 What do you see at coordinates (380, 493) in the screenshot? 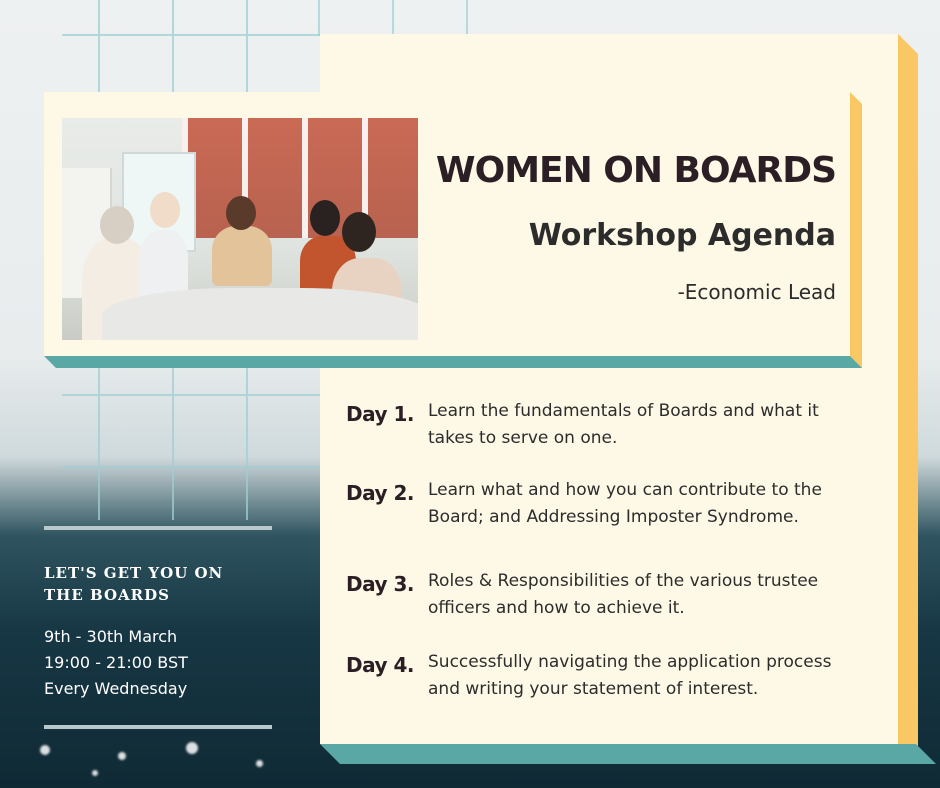
I see `day-label: Day 2.` at bounding box center [380, 493].